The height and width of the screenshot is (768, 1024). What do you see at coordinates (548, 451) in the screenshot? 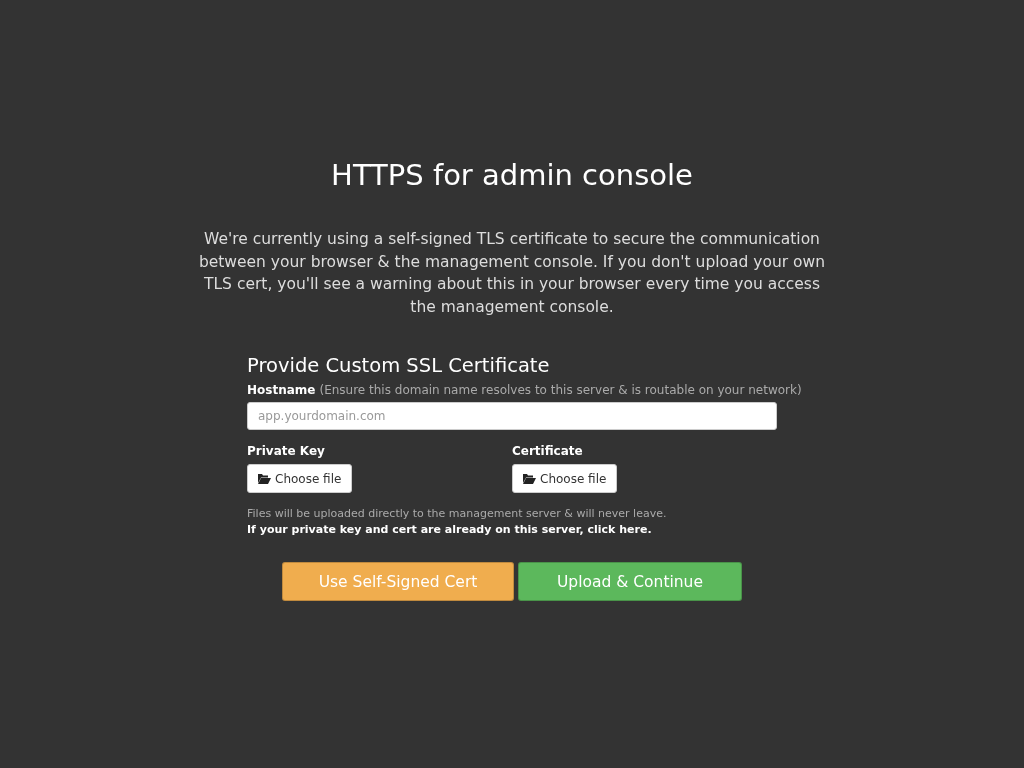
I see `field-label: Certificate` at bounding box center [548, 451].